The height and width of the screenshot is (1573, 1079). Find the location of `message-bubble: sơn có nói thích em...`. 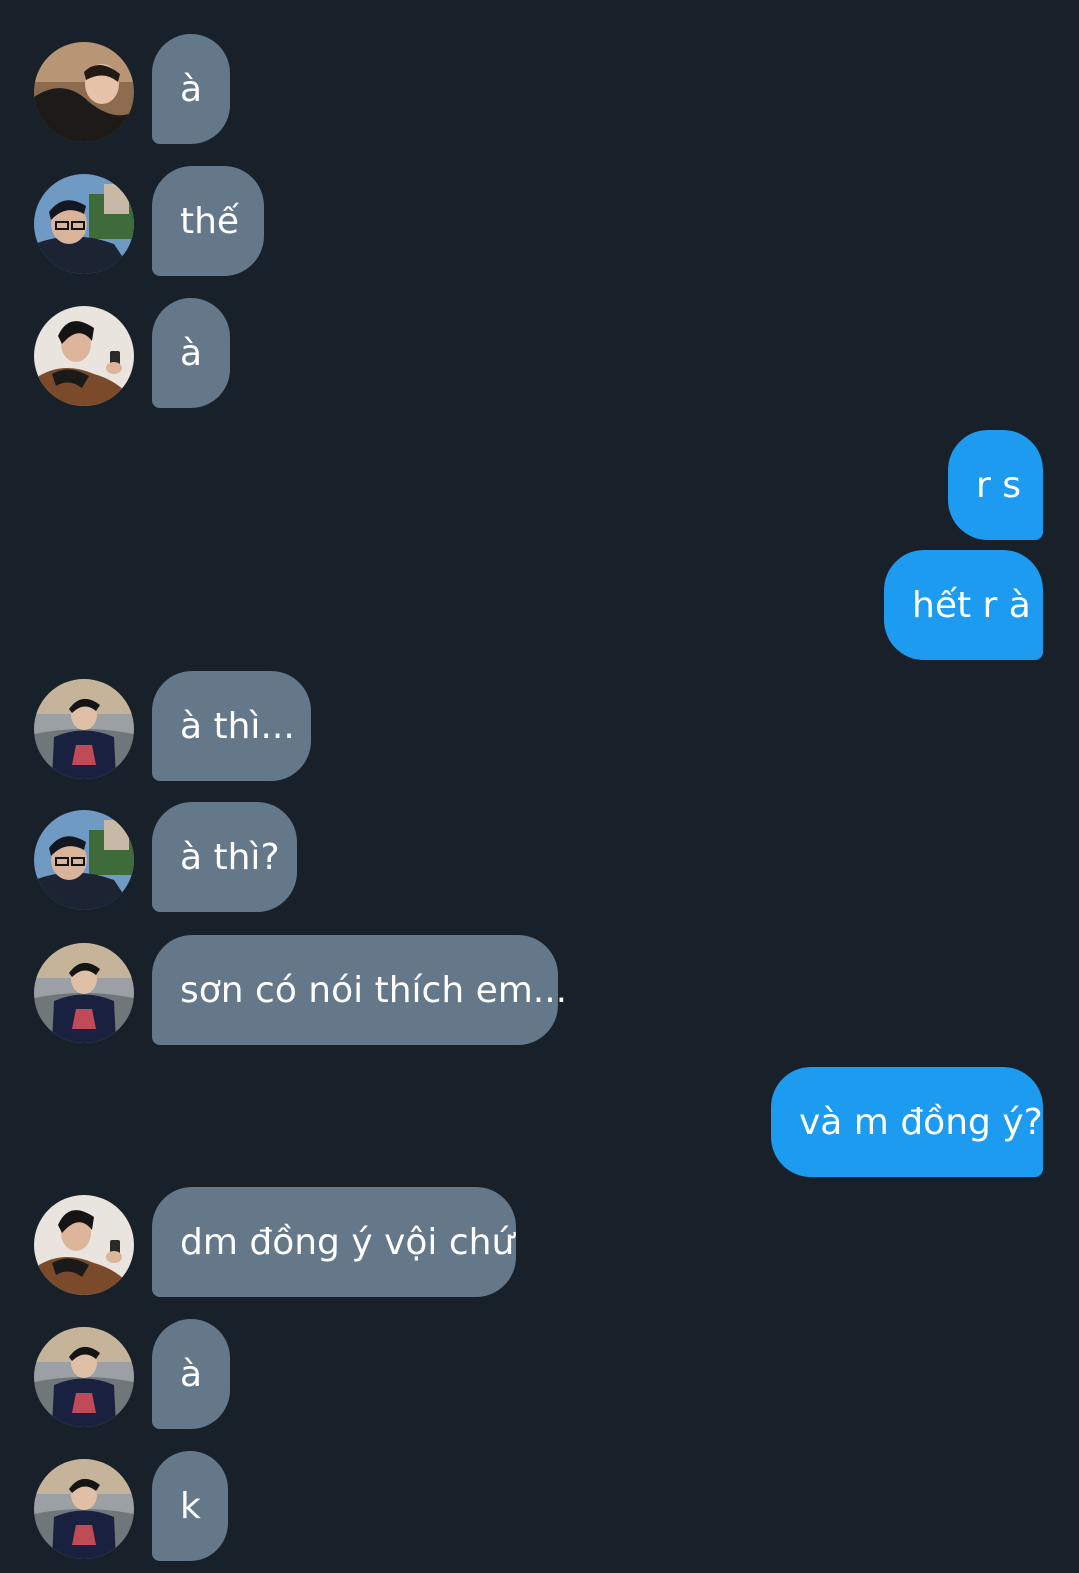

message-bubble: sơn có nói thích em... is located at coordinates (359, 990).